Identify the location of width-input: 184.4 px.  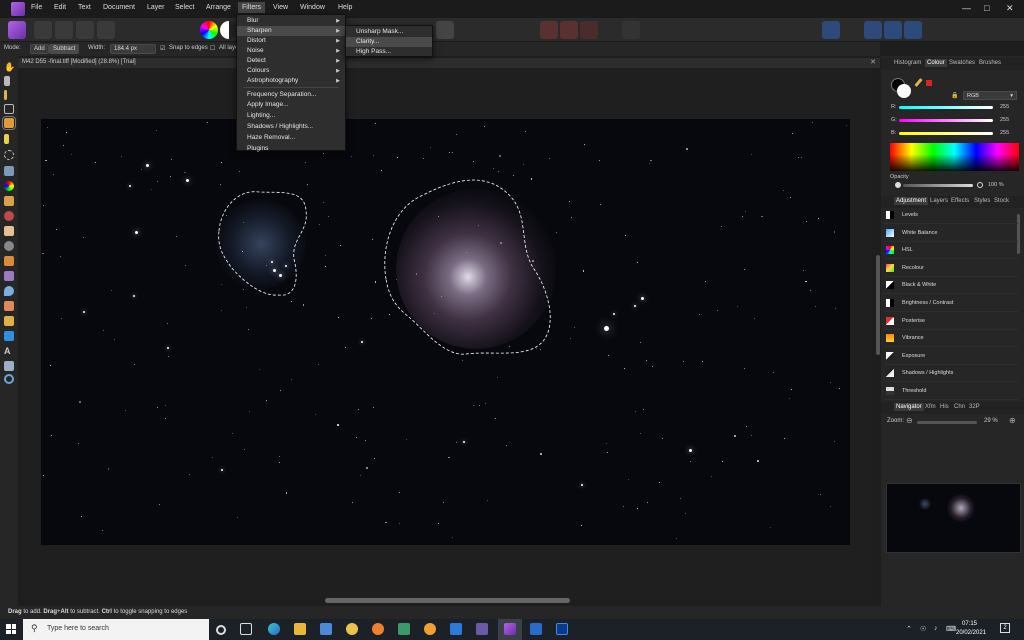
(133, 49).